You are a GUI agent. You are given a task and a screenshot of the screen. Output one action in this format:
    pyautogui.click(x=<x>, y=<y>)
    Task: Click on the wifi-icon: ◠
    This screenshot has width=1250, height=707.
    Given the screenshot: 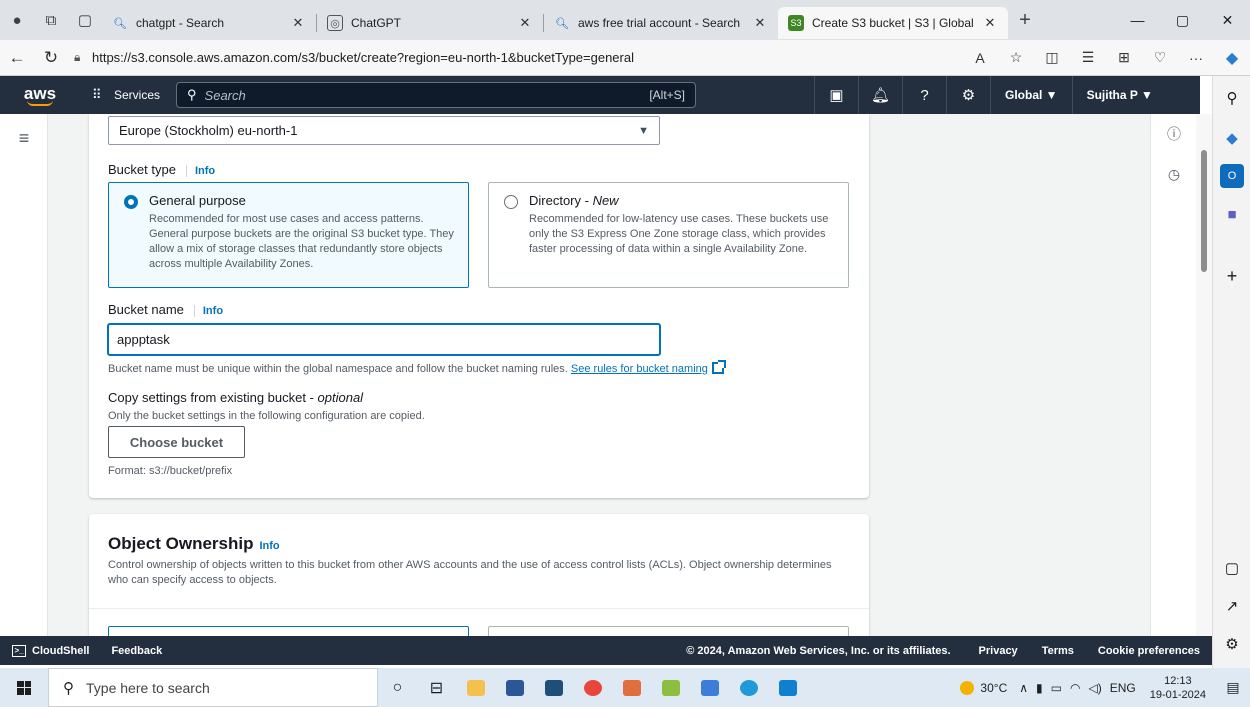 What is the action you would take?
    pyautogui.click(x=1075, y=688)
    